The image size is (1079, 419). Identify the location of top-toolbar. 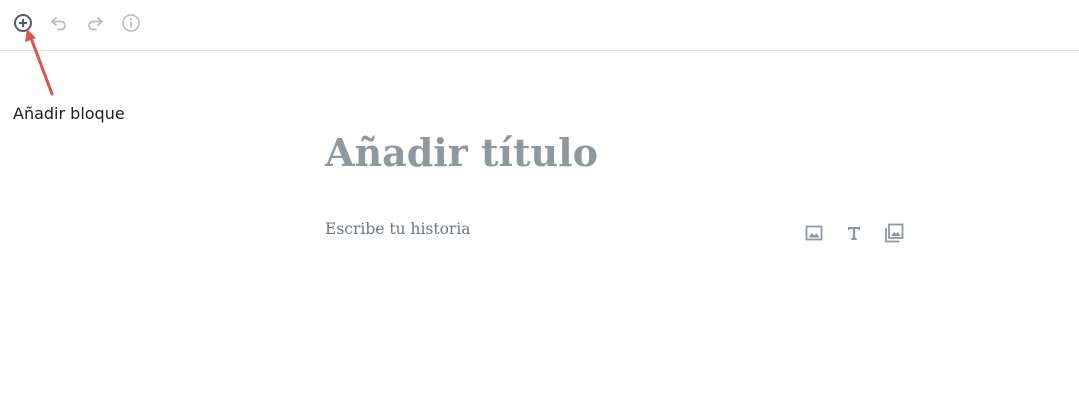
(539, 25).